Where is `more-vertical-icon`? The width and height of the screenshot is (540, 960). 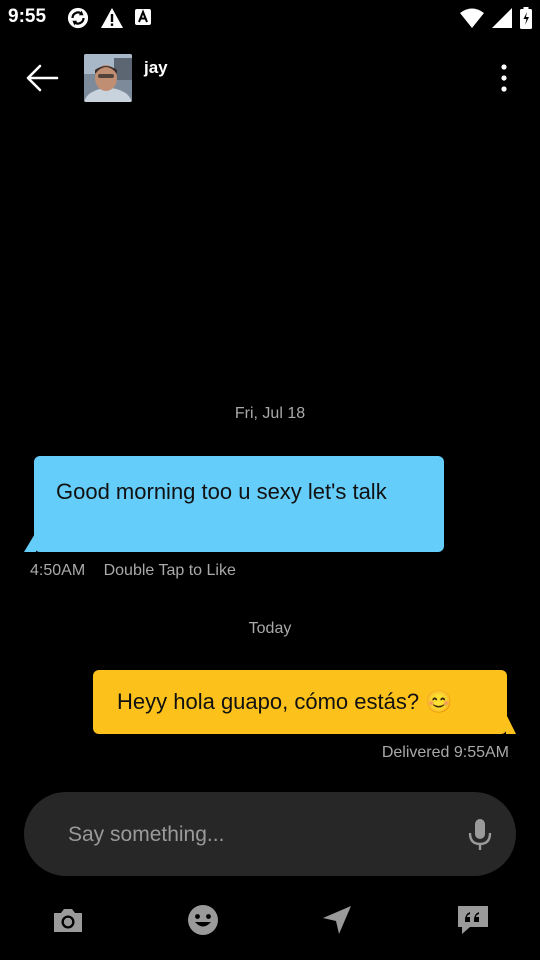 more-vertical-icon is located at coordinates (504, 78).